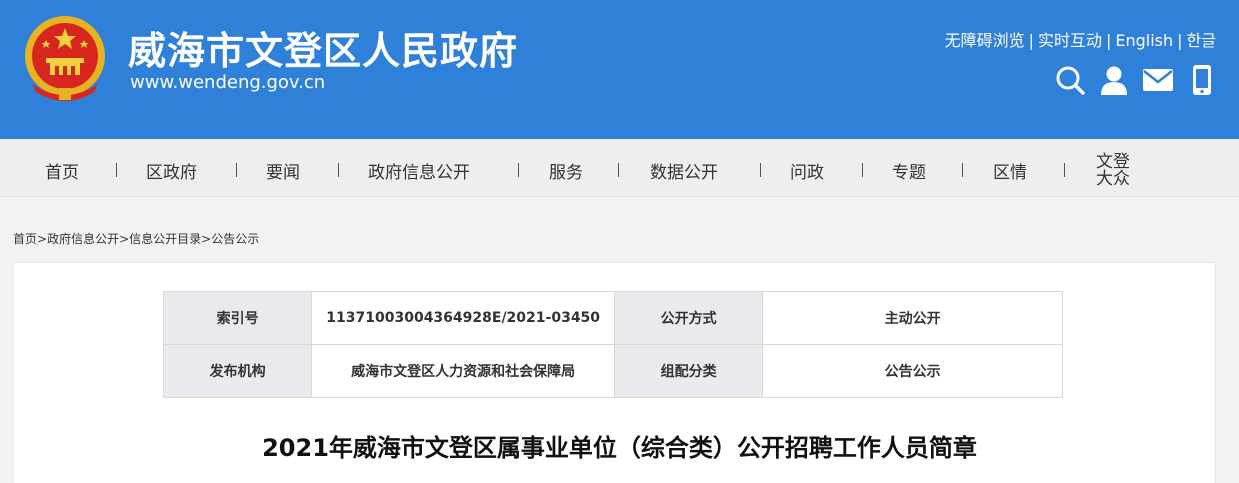 The width and height of the screenshot is (1239, 483). Describe the element at coordinates (235, 239) in the screenshot. I see `breadcrumb-announcements: 公告公示` at that location.